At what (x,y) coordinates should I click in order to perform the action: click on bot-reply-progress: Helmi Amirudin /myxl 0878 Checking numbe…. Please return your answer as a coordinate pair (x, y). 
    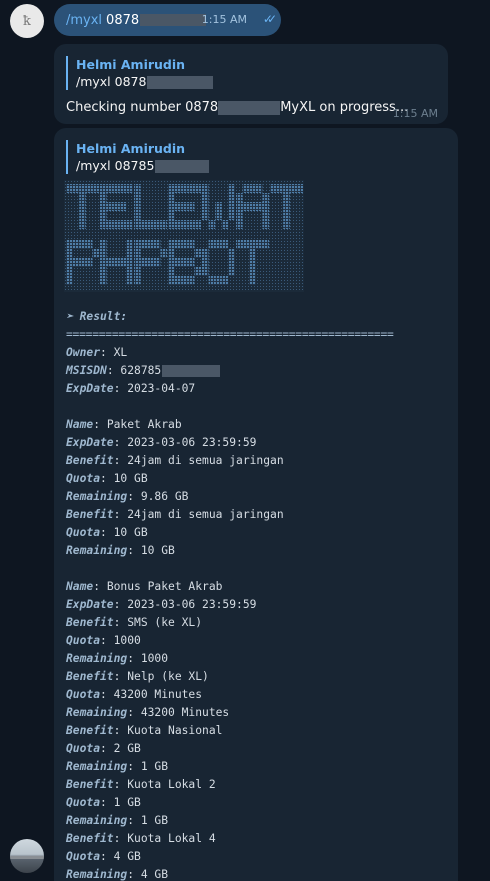
    Looking at the image, I should click on (251, 84).